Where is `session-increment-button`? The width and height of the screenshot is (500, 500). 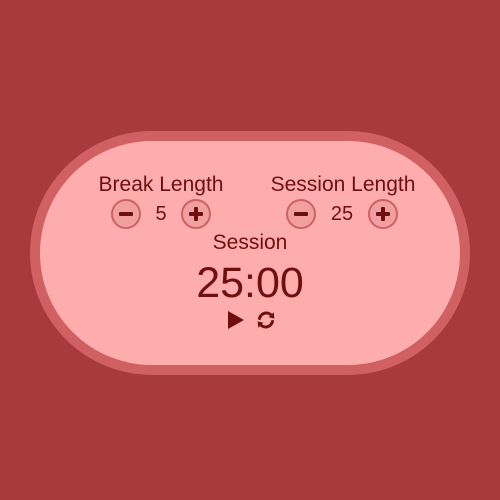 session-increment-button is located at coordinates (383, 214).